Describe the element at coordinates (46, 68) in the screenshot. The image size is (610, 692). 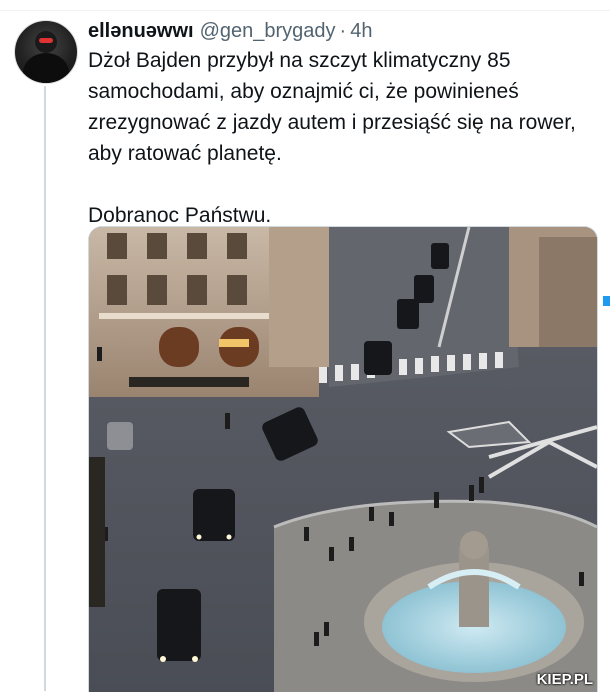
I see `avatar-figure-body` at that location.